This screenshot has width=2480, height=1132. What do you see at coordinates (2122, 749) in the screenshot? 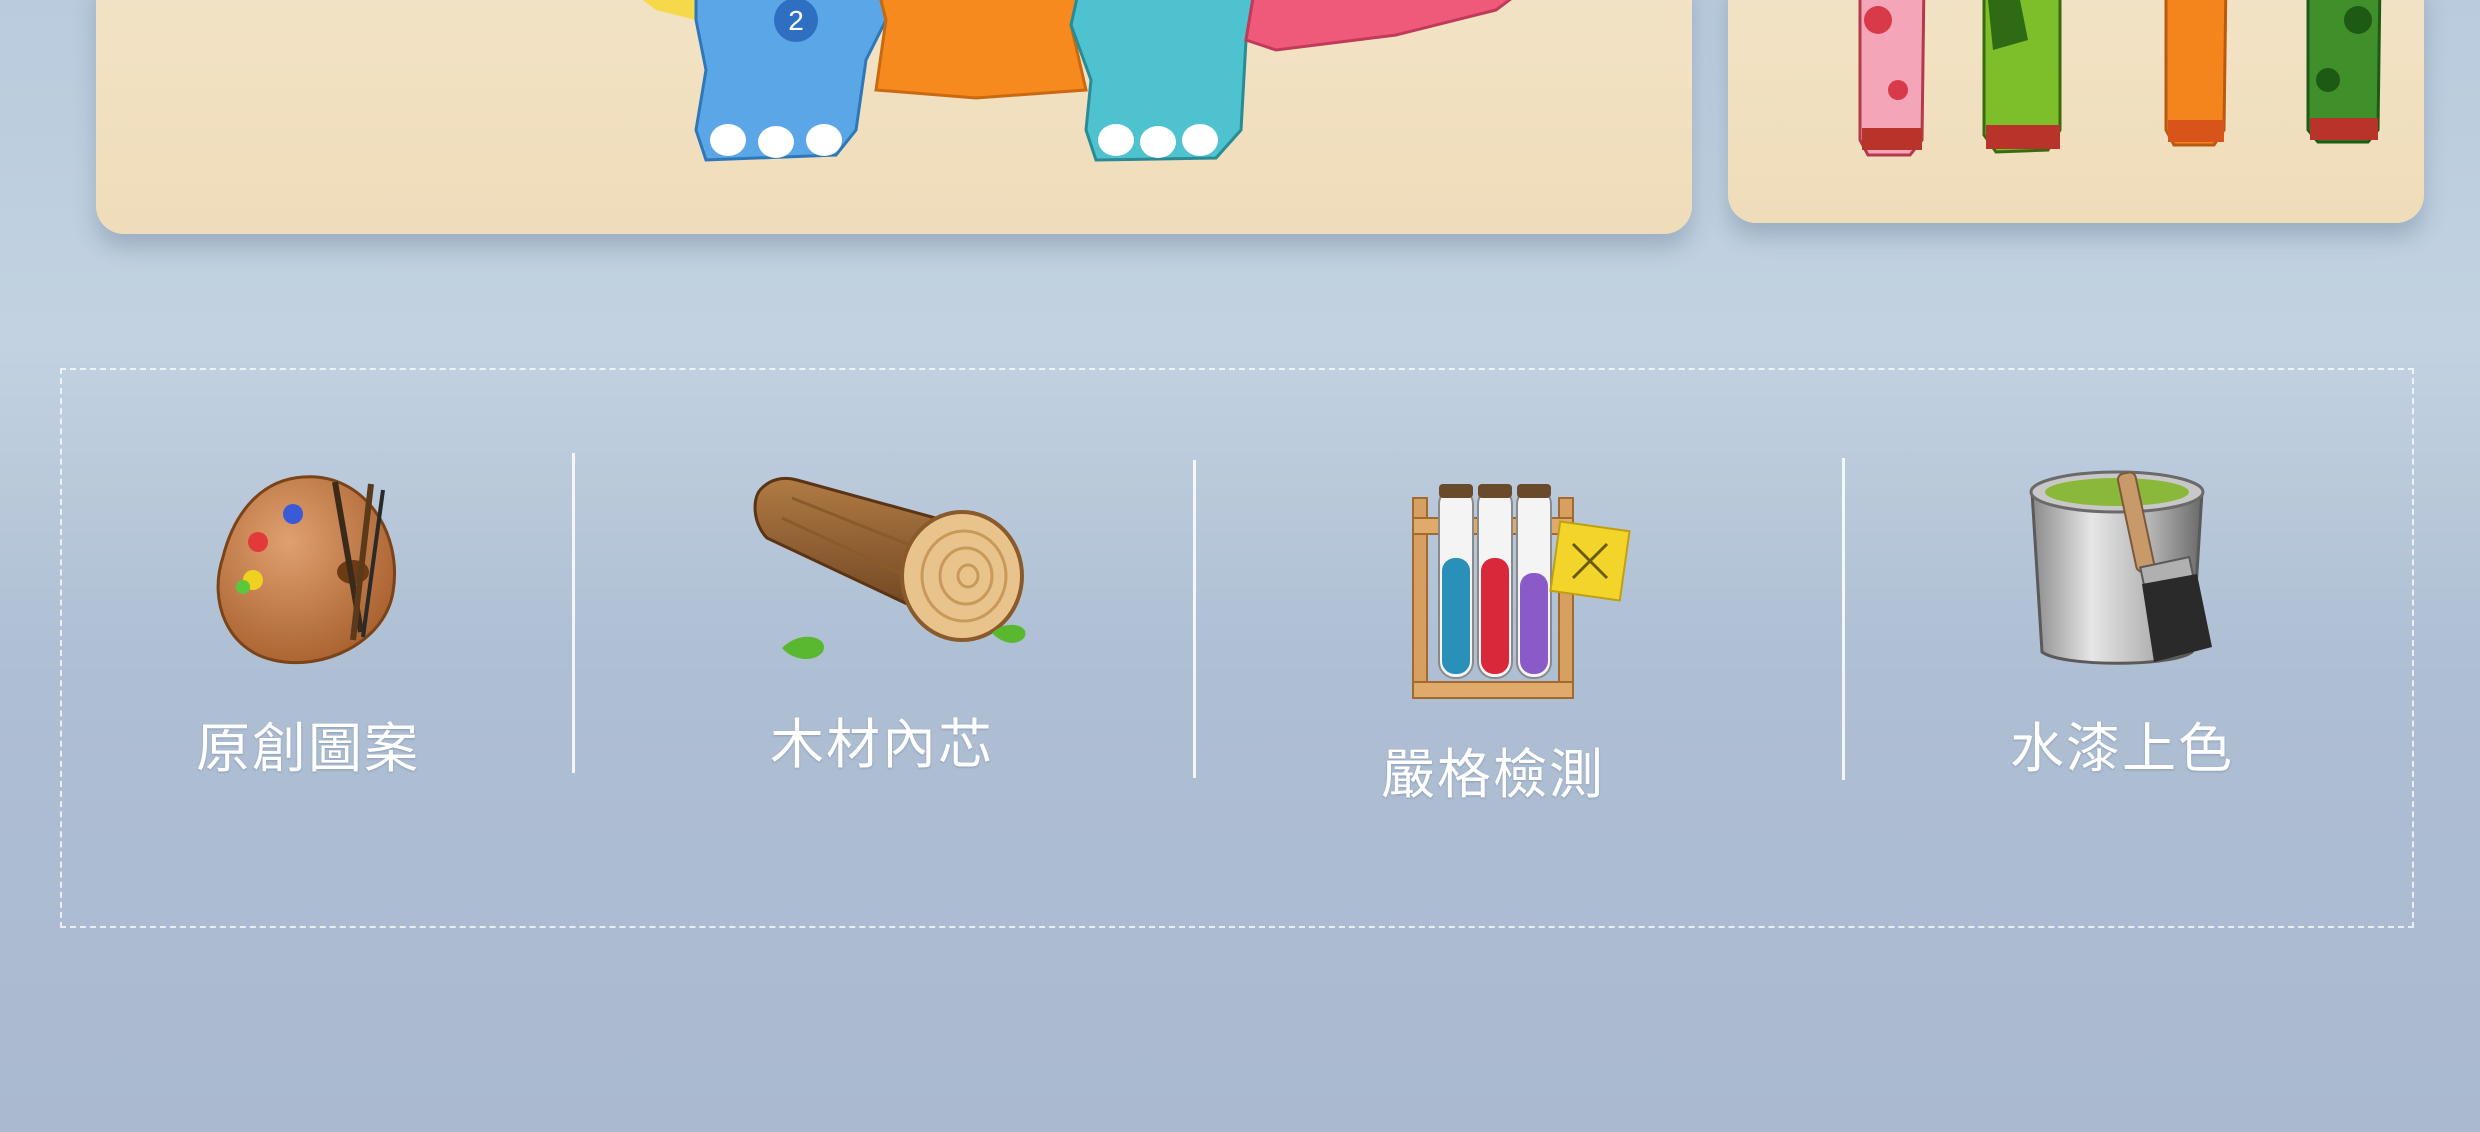
I see `feature-label: 水漆上色` at bounding box center [2122, 749].